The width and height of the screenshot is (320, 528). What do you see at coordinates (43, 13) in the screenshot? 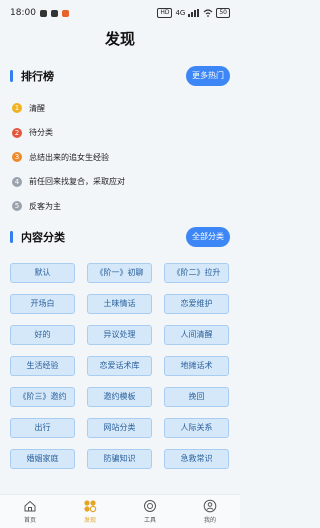
I see `chat-icon` at bounding box center [43, 13].